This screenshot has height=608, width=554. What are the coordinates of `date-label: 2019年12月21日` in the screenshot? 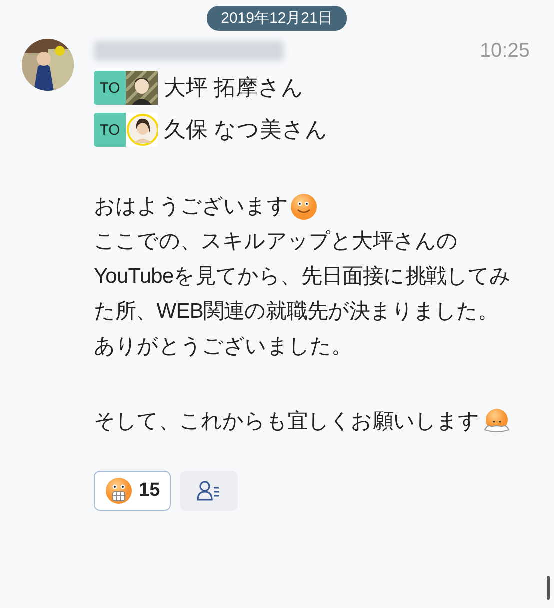 It's located at (277, 18).